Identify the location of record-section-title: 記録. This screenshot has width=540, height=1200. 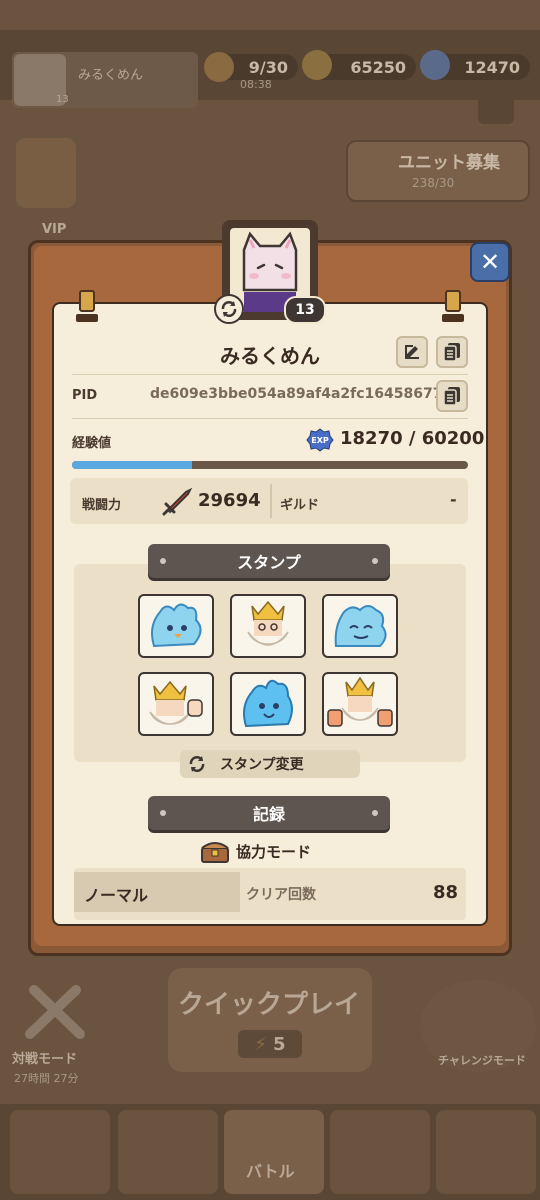
(268, 814).